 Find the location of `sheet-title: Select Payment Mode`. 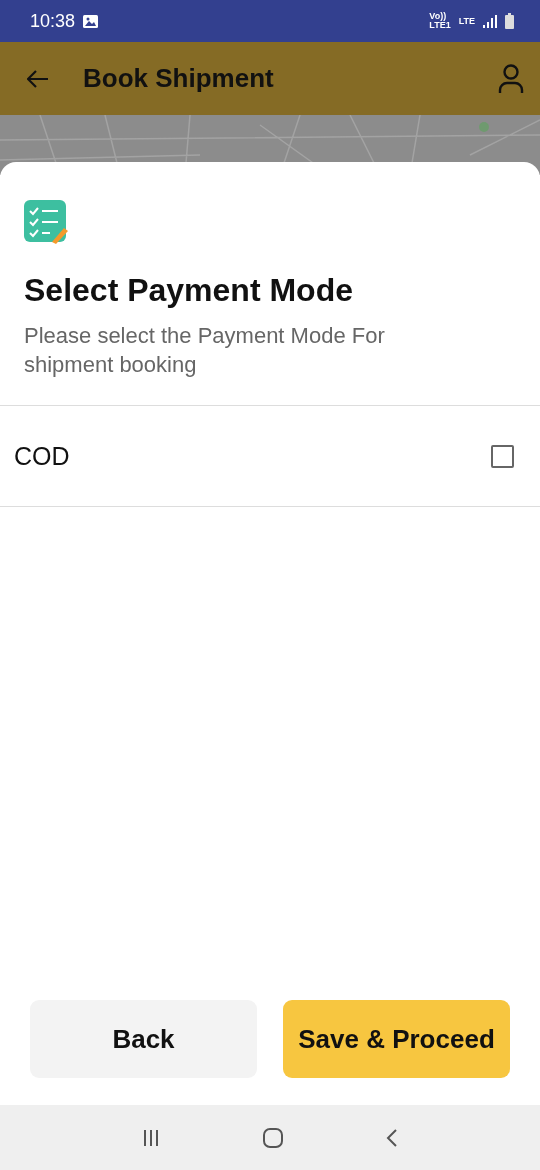

sheet-title: Select Payment Mode is located at coordinates (189, 290).